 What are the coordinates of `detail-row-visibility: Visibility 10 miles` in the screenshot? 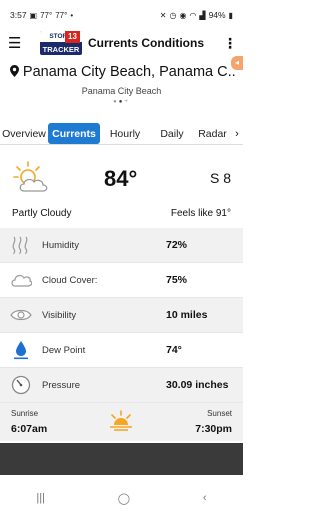 It's located at (121, 315).